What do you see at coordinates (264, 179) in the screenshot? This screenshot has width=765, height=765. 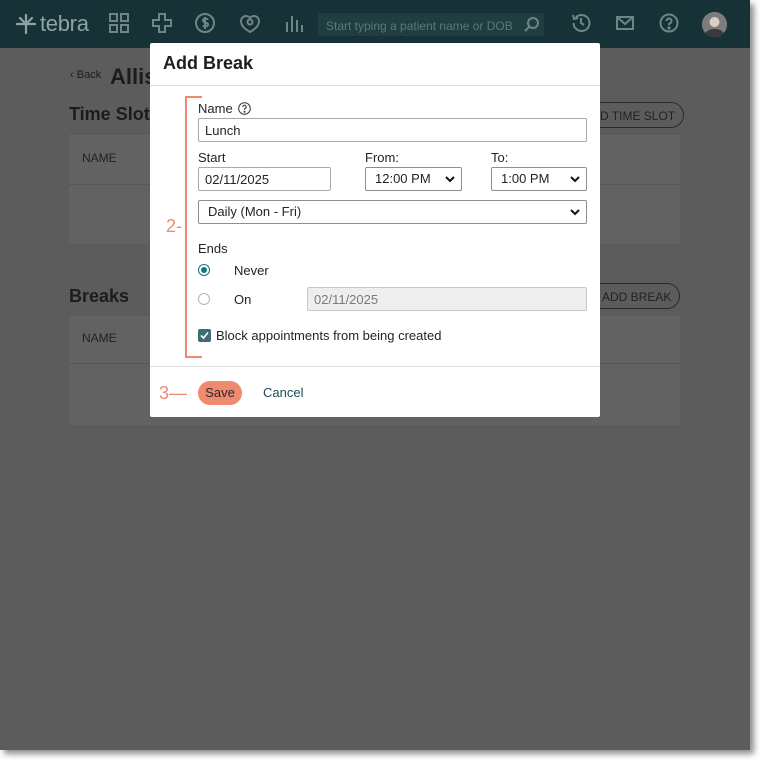 I see `start-date-input` at bounding box center [264, 179].